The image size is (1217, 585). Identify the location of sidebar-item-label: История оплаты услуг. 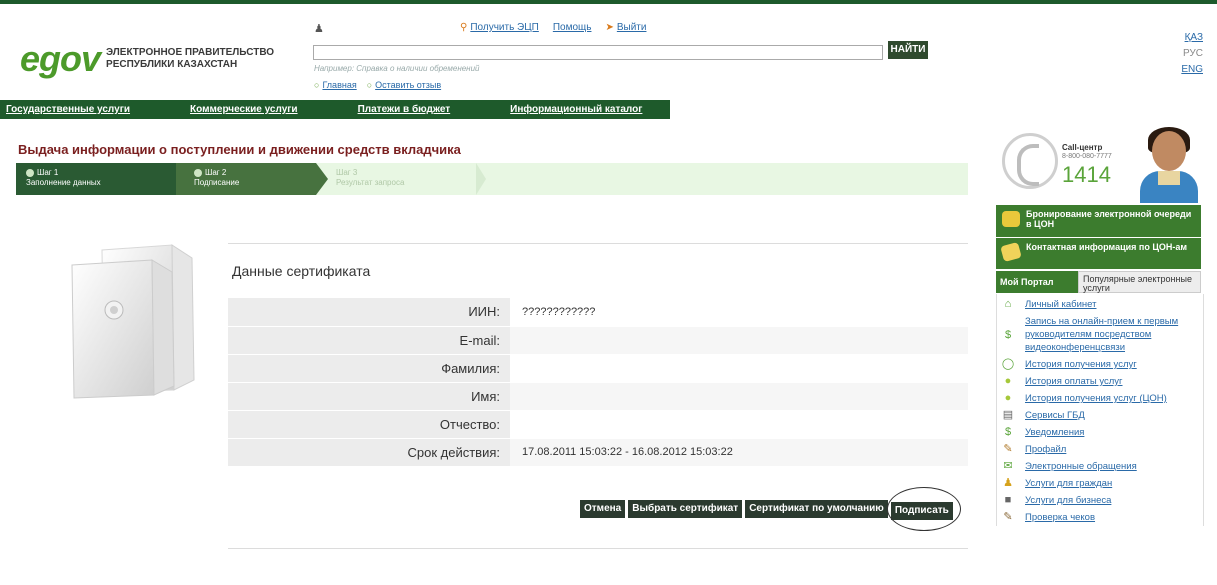
(1074, 381).